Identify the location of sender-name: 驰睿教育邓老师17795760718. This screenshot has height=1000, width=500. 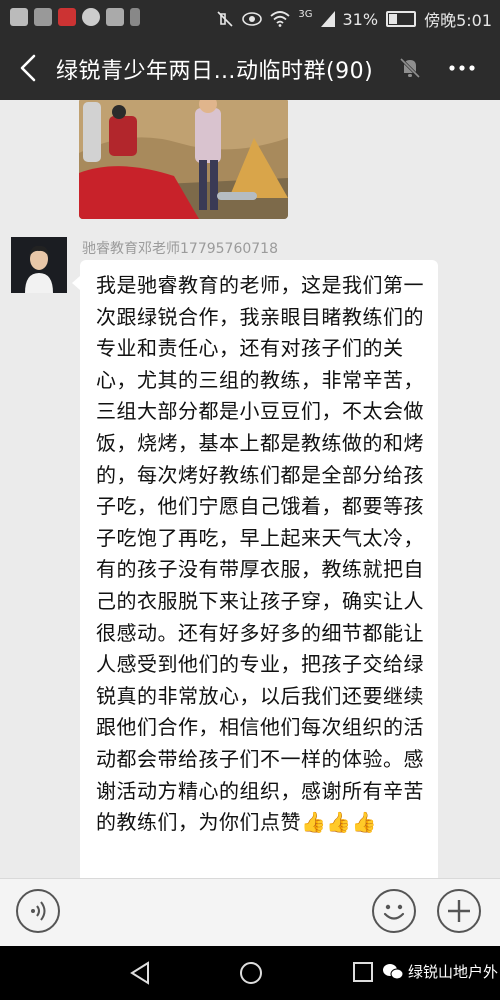
(180, 249).